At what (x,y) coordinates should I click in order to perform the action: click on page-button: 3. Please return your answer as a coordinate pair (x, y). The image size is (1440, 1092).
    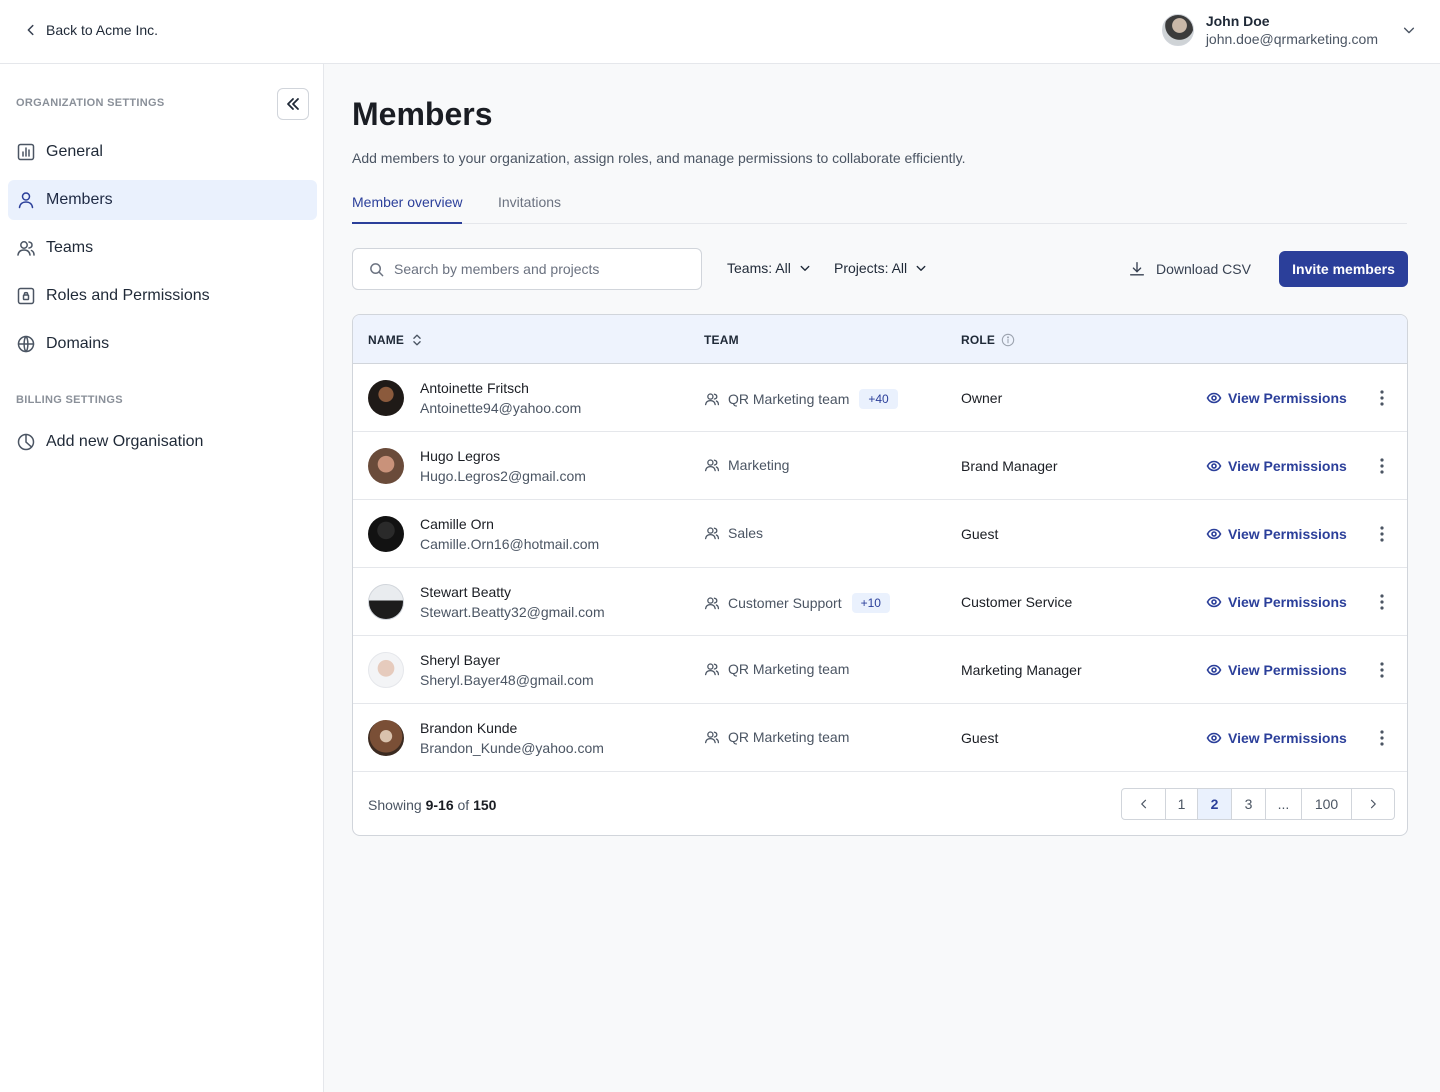
    Looking at the image, I should click on (1249, 804).